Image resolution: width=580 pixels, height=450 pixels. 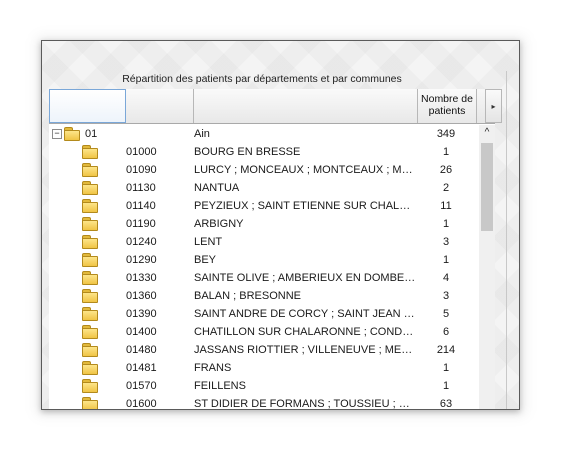 What do you see at coordinates (220, 386) in the screenshot?
I see `commune-names: FEILLENS` at bounding box center [220, 386].